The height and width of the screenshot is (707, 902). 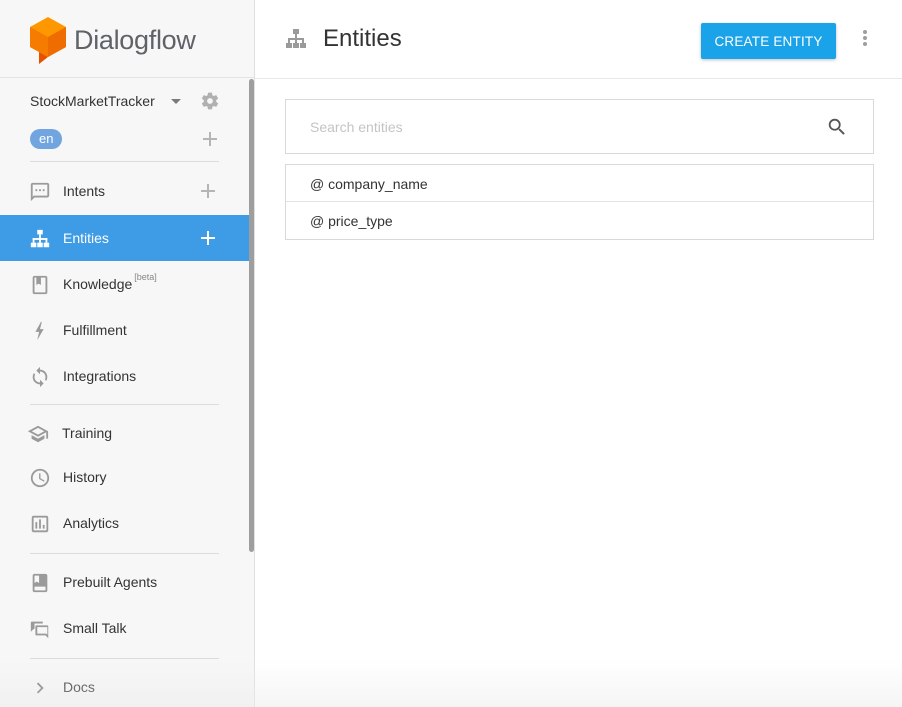 What do you see at coordinates (110, 582) in the screenshot?
I see `sidebar-item-label: Prebuilt Agents` at bounding box center [110, 582].